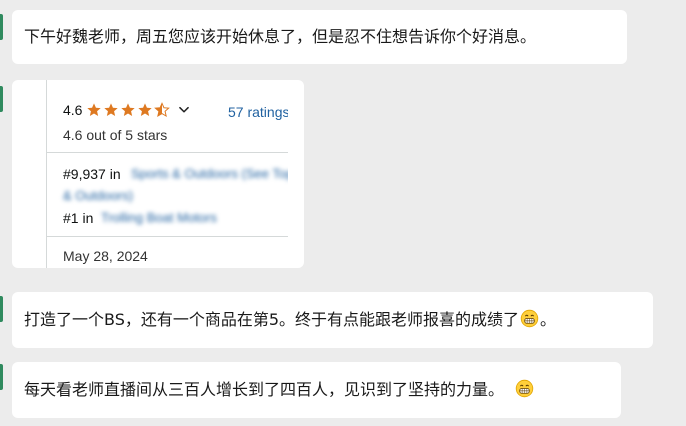  What do you see at coordinates (159, 217) in the screenshot?
I see `rank-category-blurred: Trolling Boat Motors` at bounding box center [159, 217].